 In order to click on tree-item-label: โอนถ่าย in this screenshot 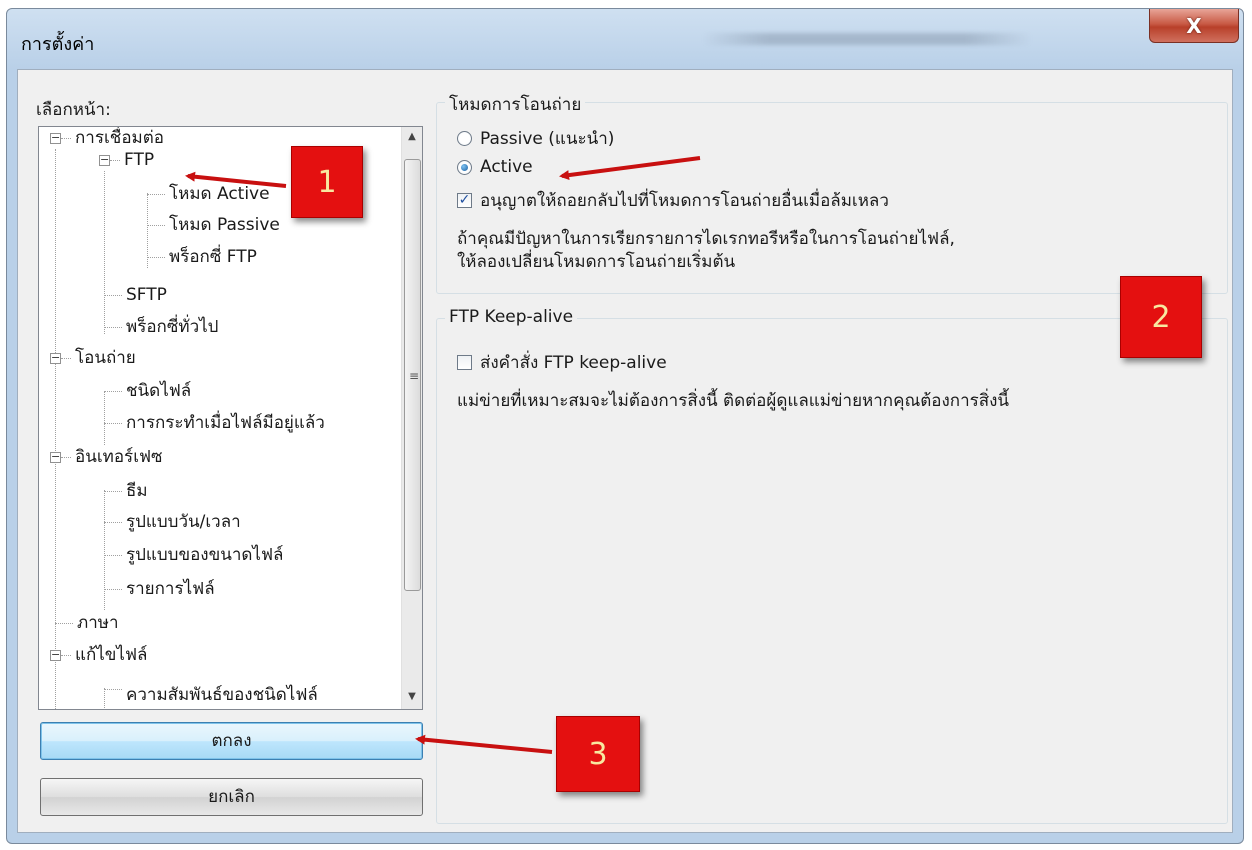, I will do `click(105, 358)`.